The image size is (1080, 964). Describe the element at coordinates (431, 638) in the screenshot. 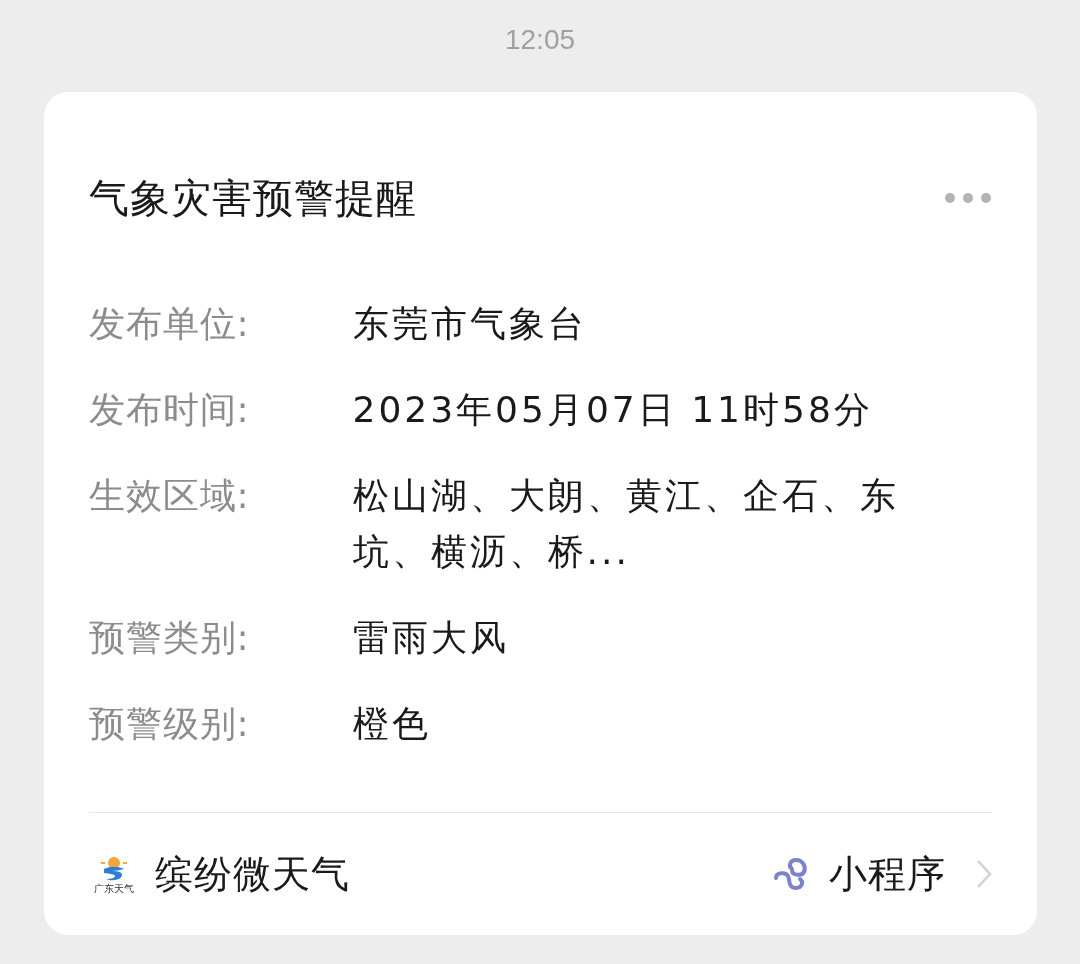

I see `field-value: 雷雨大风` at that location.